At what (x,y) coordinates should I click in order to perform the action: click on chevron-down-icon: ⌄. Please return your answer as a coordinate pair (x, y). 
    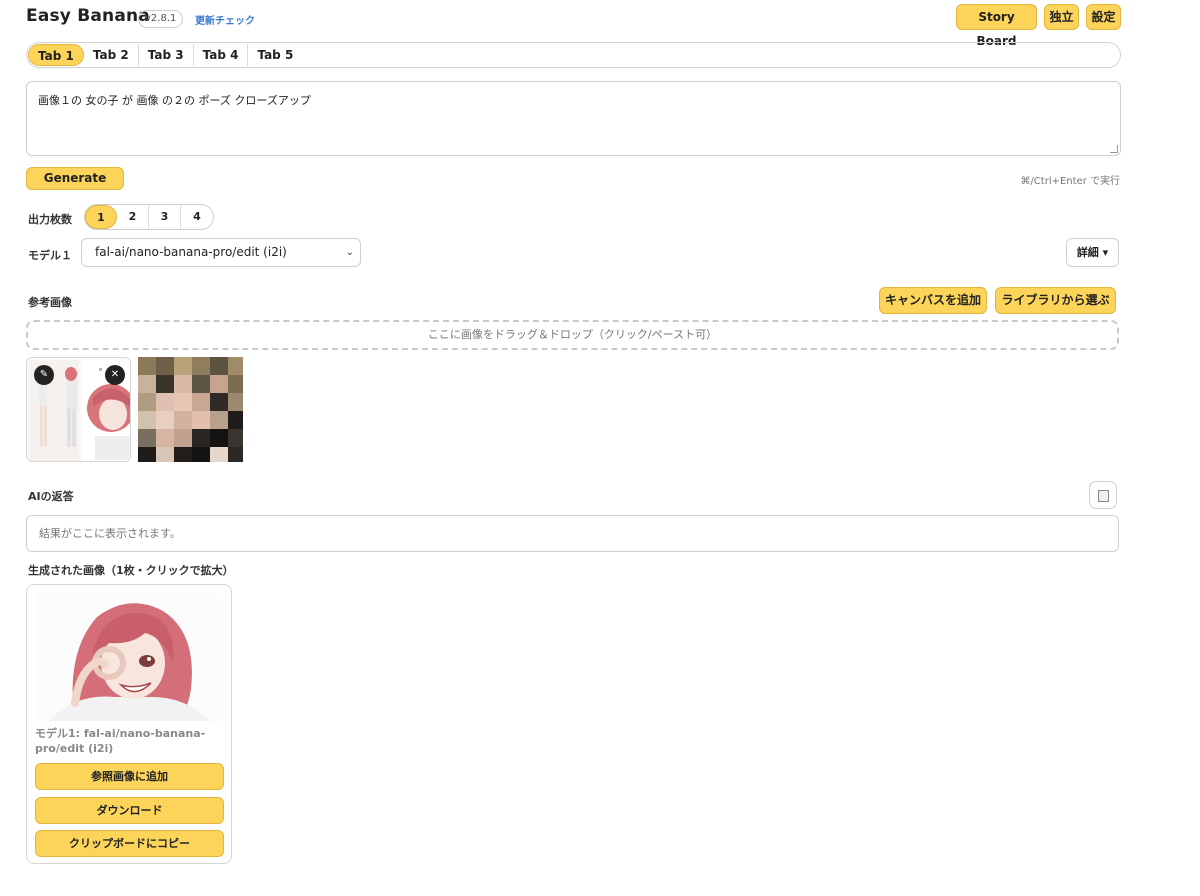
    Looking at the image, I should click on (349, 252).